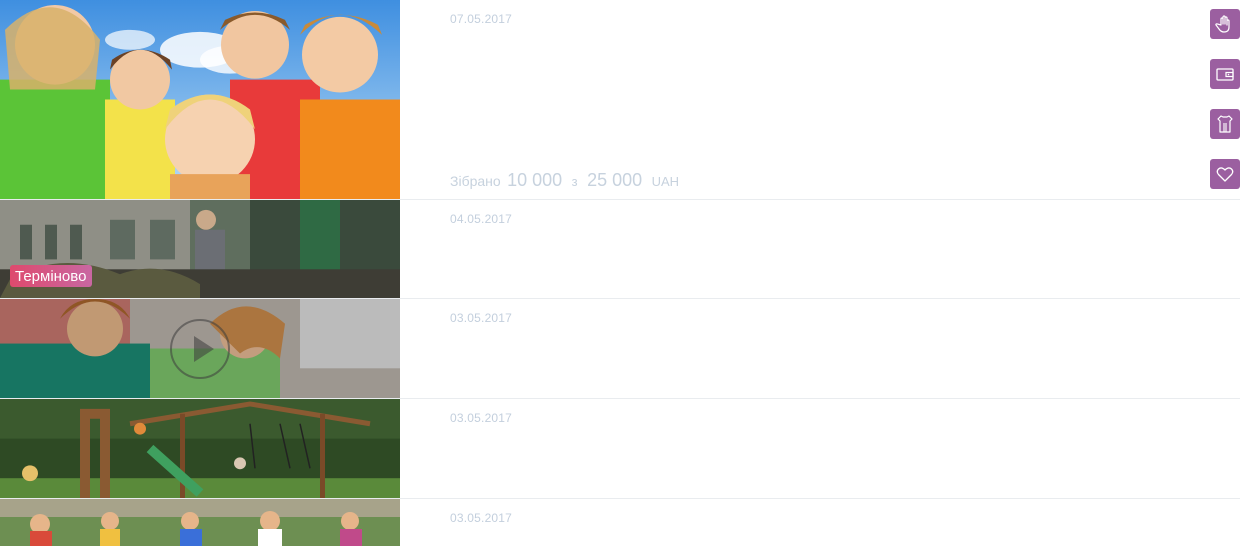 The image size is (1240, 546). I want to click on collected-goal: 25 000, so click(615, 180).